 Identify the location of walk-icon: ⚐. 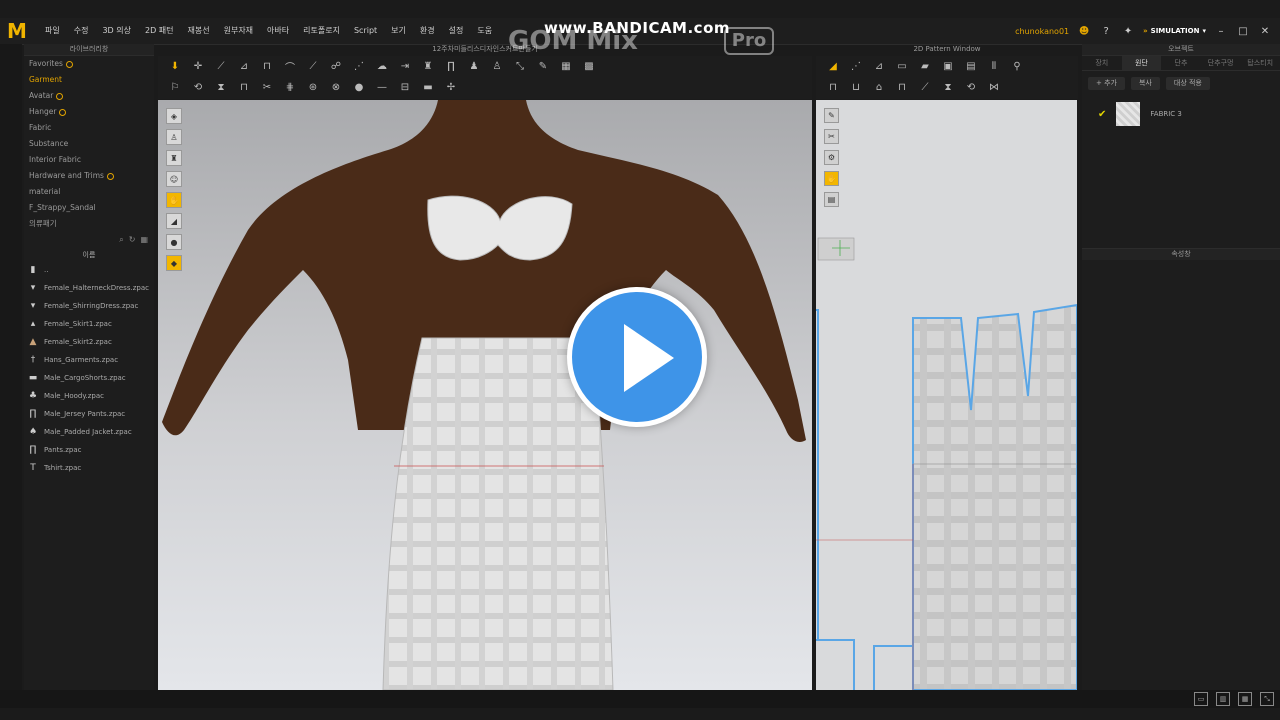
(175, 88).